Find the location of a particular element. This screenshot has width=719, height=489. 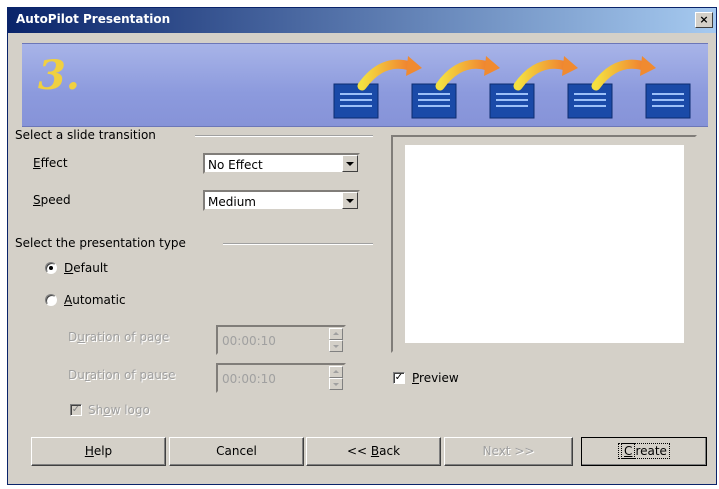

automatic-label: Automatic is located at coordinates (95, 300).